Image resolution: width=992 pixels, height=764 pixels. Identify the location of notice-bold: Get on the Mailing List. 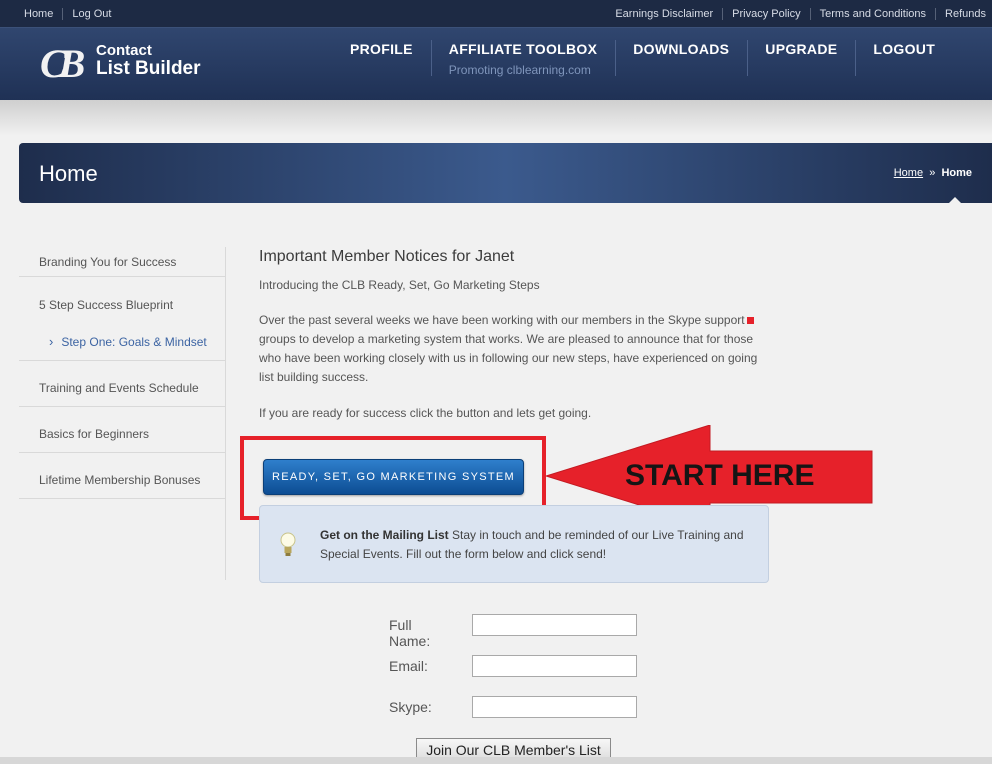
(384, 535).